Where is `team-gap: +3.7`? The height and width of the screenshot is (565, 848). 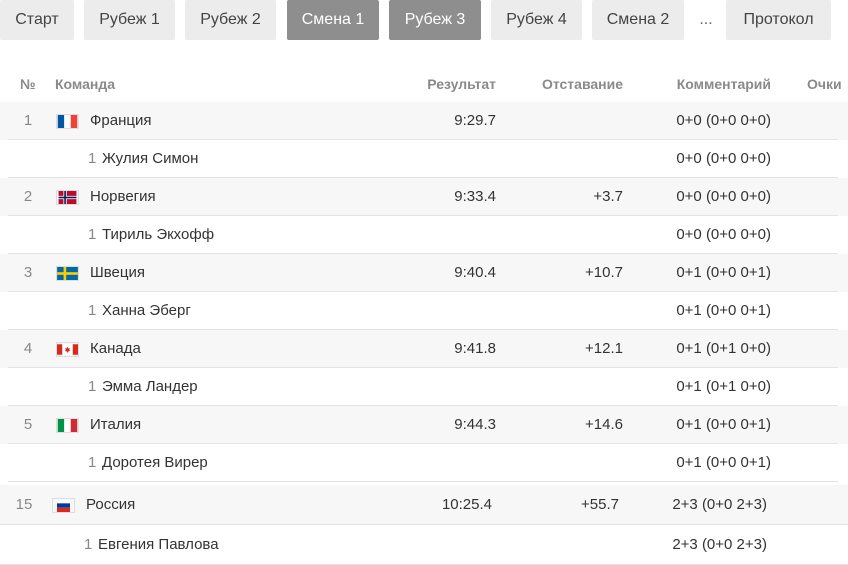 team-gap: +3.7 is located at coordinates (608, 196).